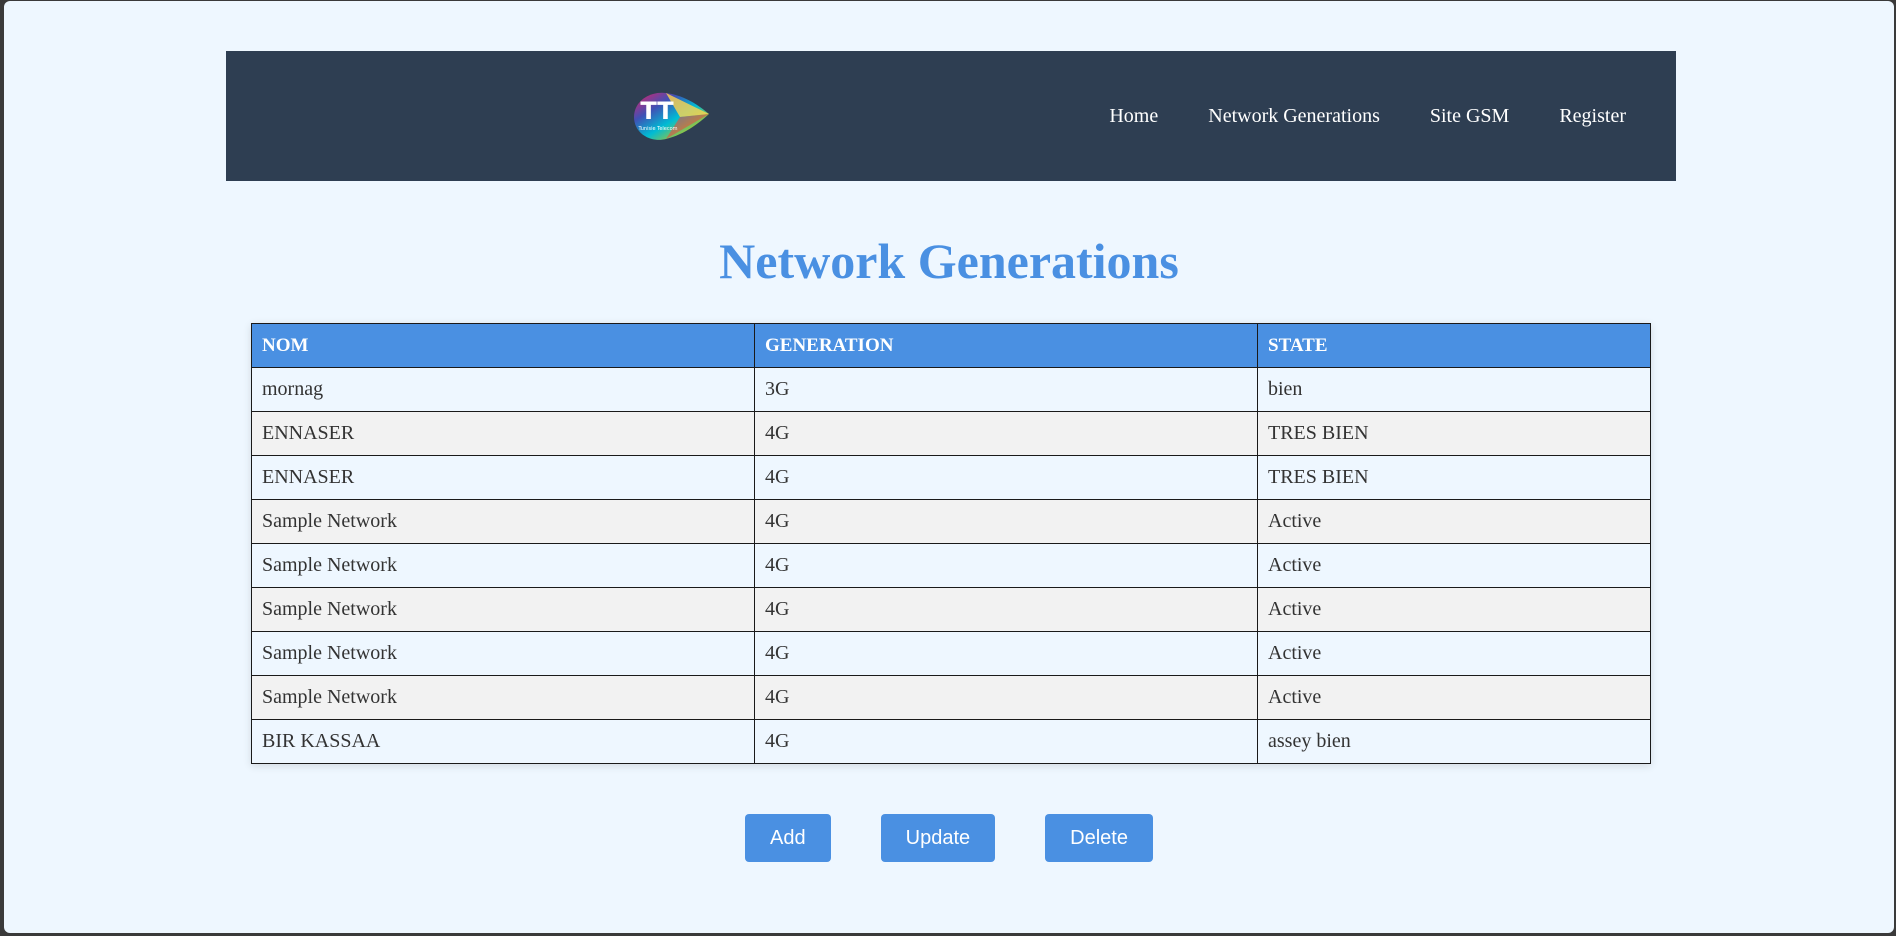 This screenshot has height=936, width=1896. Describe the element at coordinates (1294, 116) in the screenshot. I see `nav-link-network-generations: Network Generations` at that location.